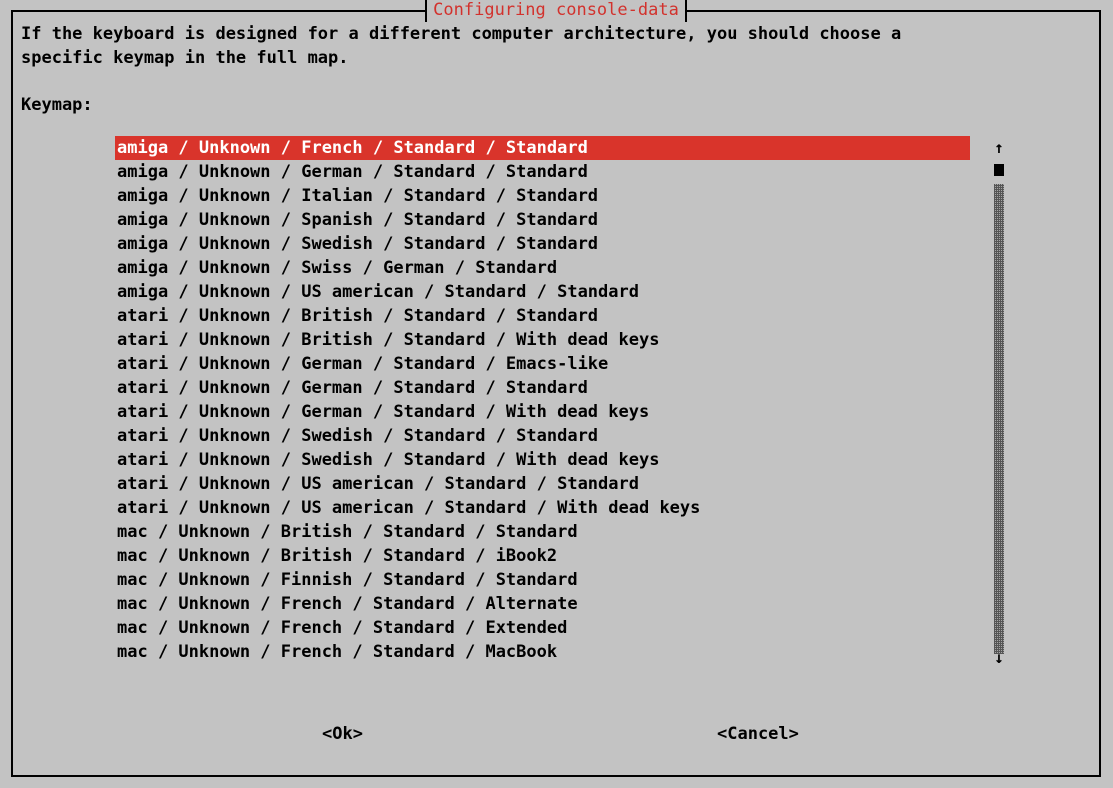 The height and width of the screenshot is (788, 1113). I want to click on cancel-button: <Cancel>, so click(758, 734).